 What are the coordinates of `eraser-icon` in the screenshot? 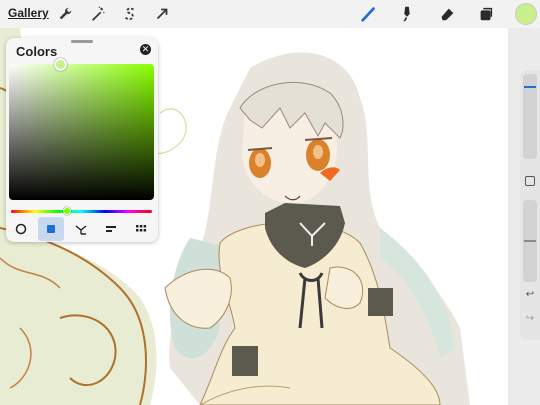 It's located at (447, 14).